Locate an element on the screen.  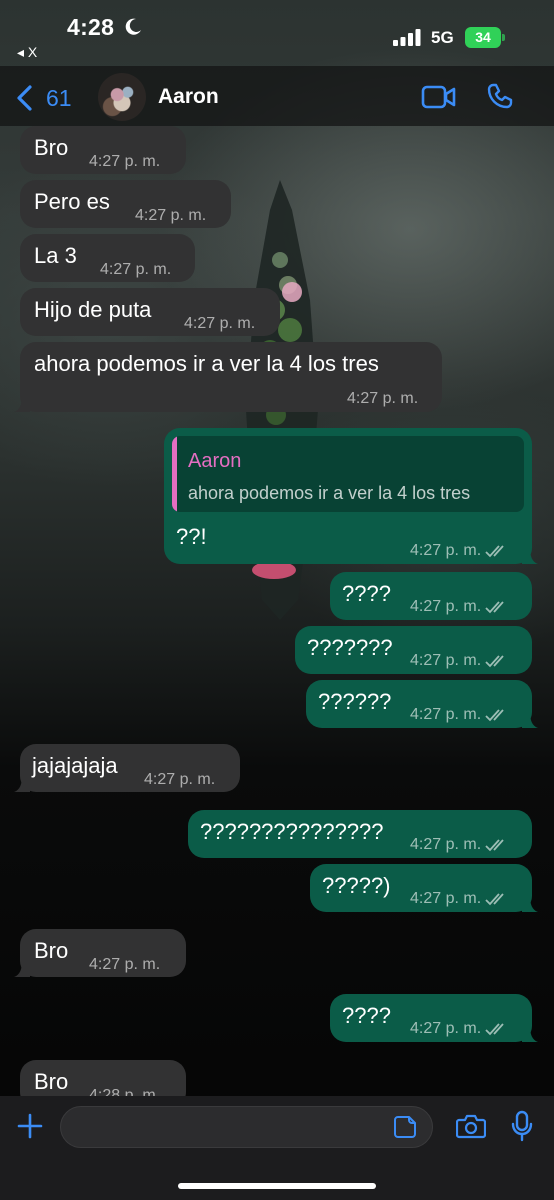
message-text: ??????? is located at coordinates (350, 647).